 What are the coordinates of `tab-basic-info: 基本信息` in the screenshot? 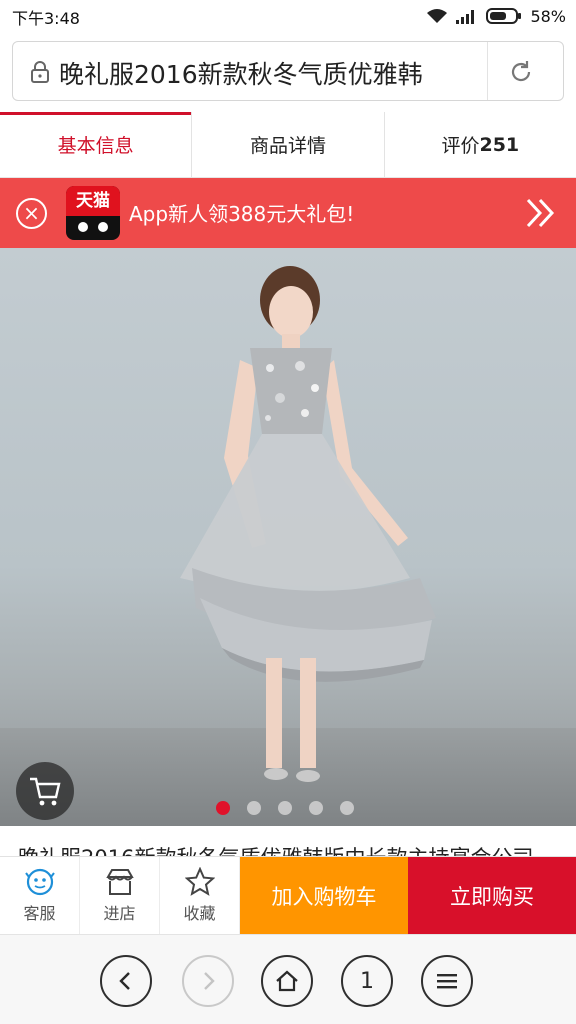 It's located at (96, 144).